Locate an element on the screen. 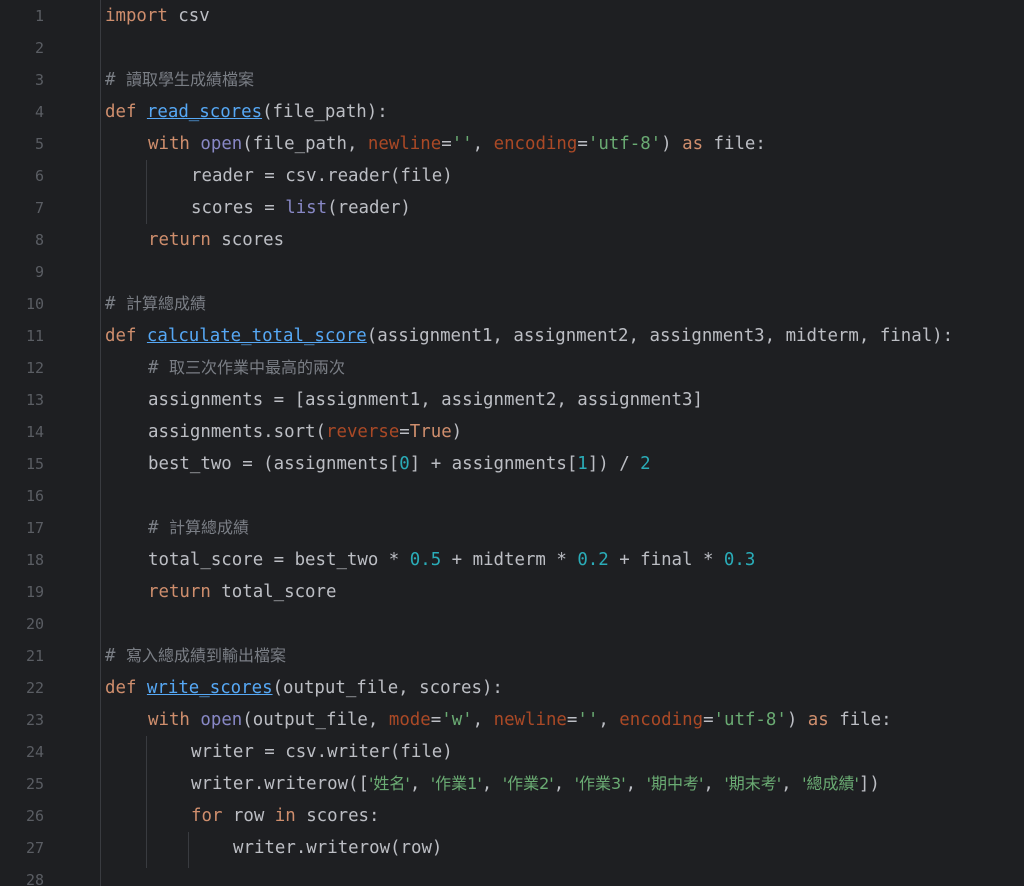 The height and width of the screenshot is (886, 1024). line-number: 3 is located at coordinates (39, 80).